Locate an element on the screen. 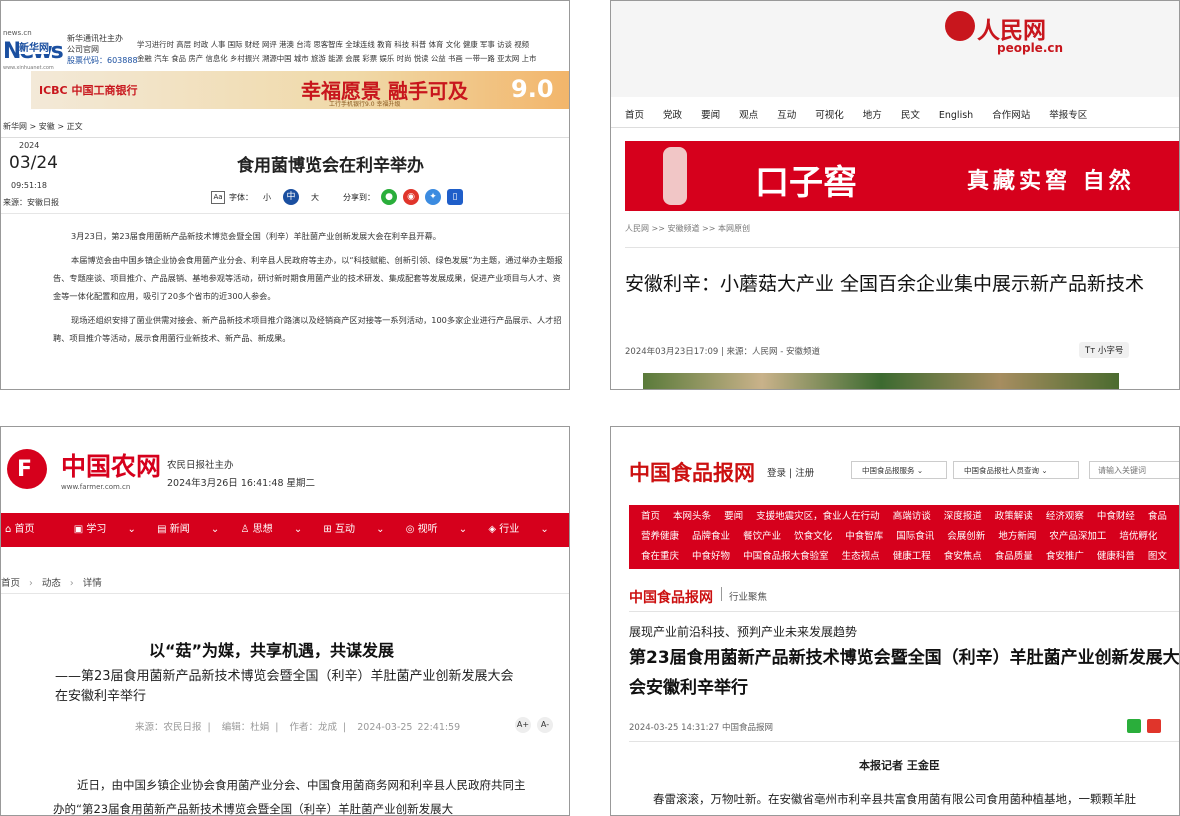 This screenshot has height=816, width=1180. font-size-button: Tт 小字号 is located at coordinates (1104, 350).